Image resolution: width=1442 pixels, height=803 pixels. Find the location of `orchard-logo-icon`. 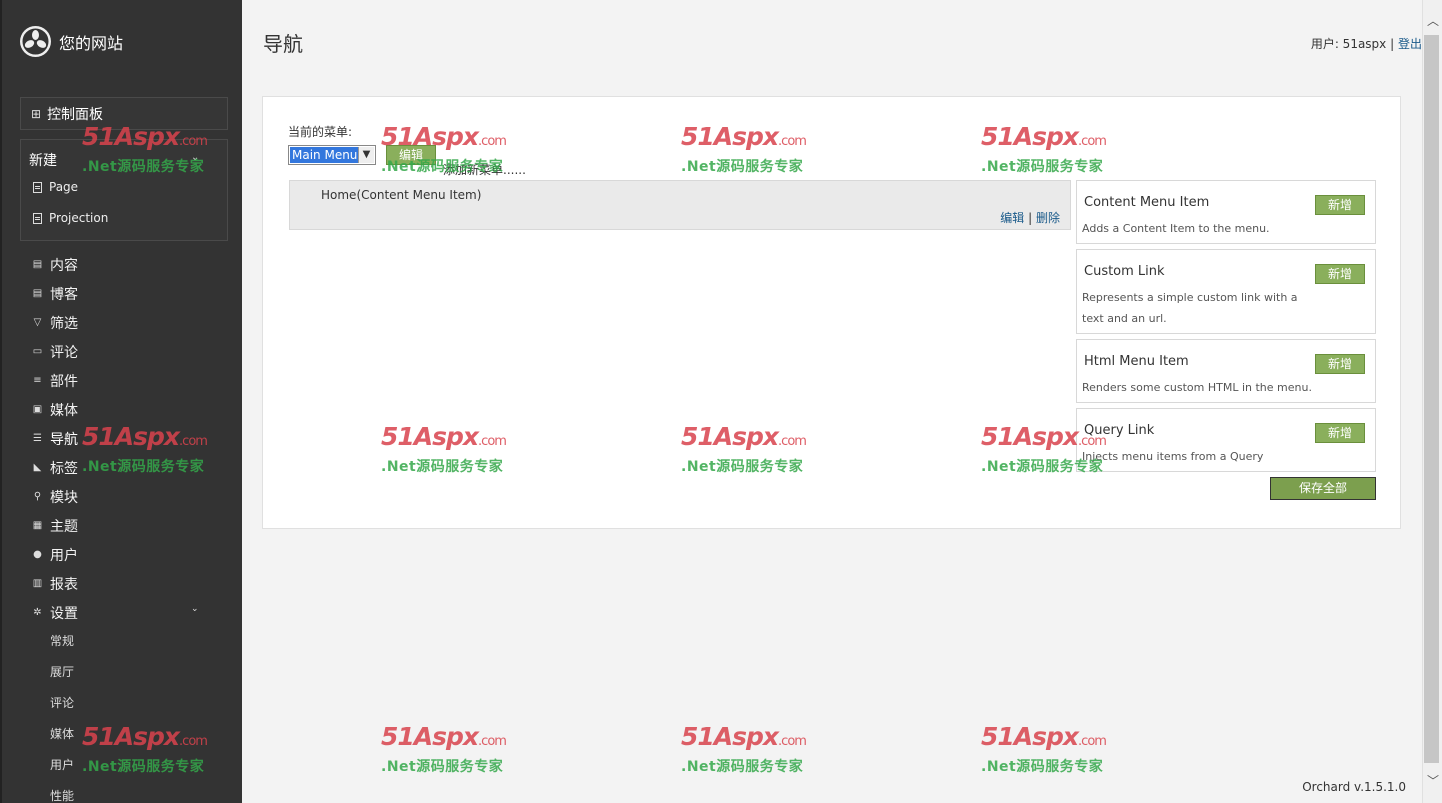

orchard-logo-icon is located at coordinates (35, 41).